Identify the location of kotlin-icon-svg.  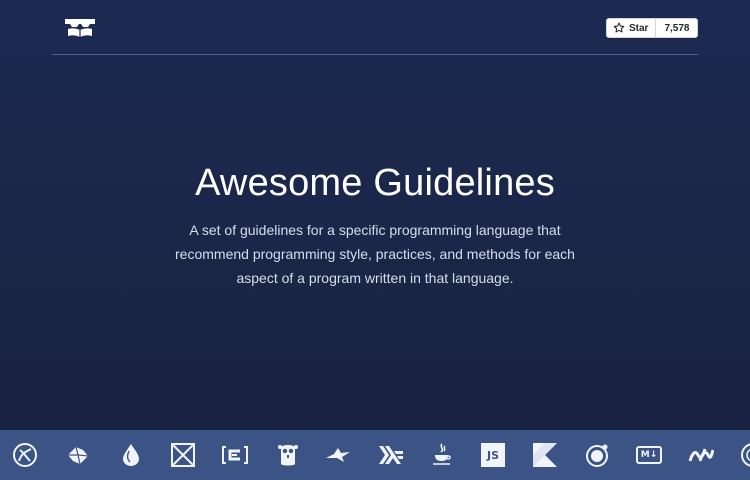
(545, 455).